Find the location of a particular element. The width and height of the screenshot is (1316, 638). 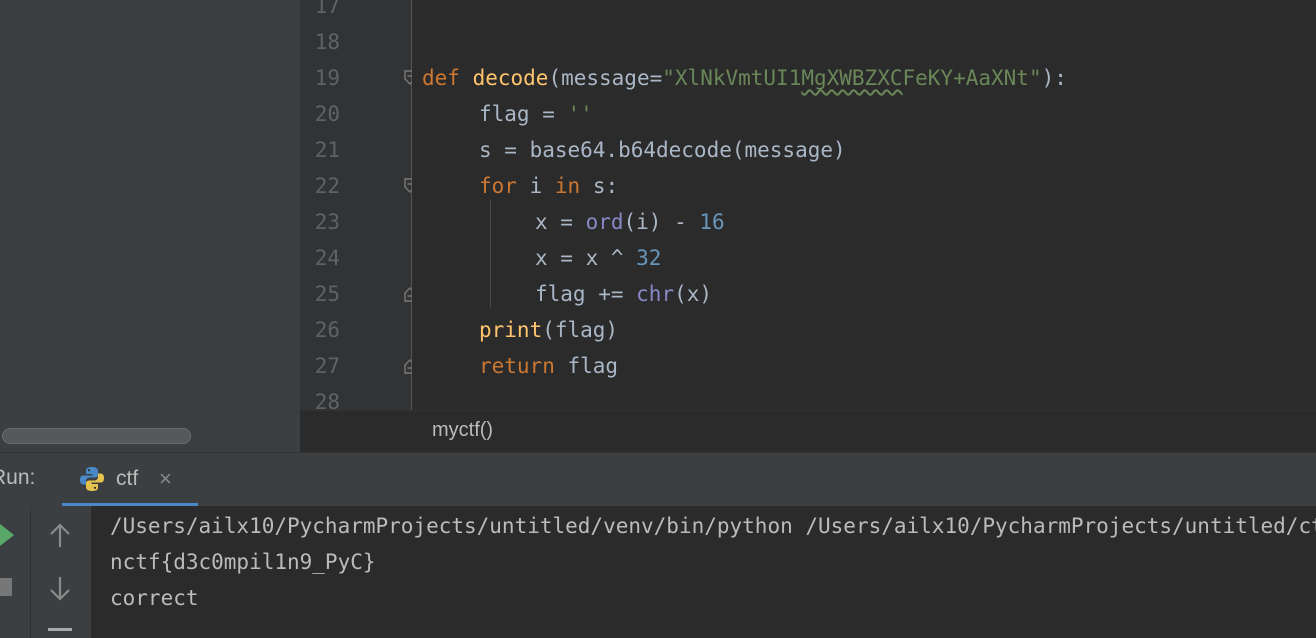

keyword: for is located at coordinates (498, 186).